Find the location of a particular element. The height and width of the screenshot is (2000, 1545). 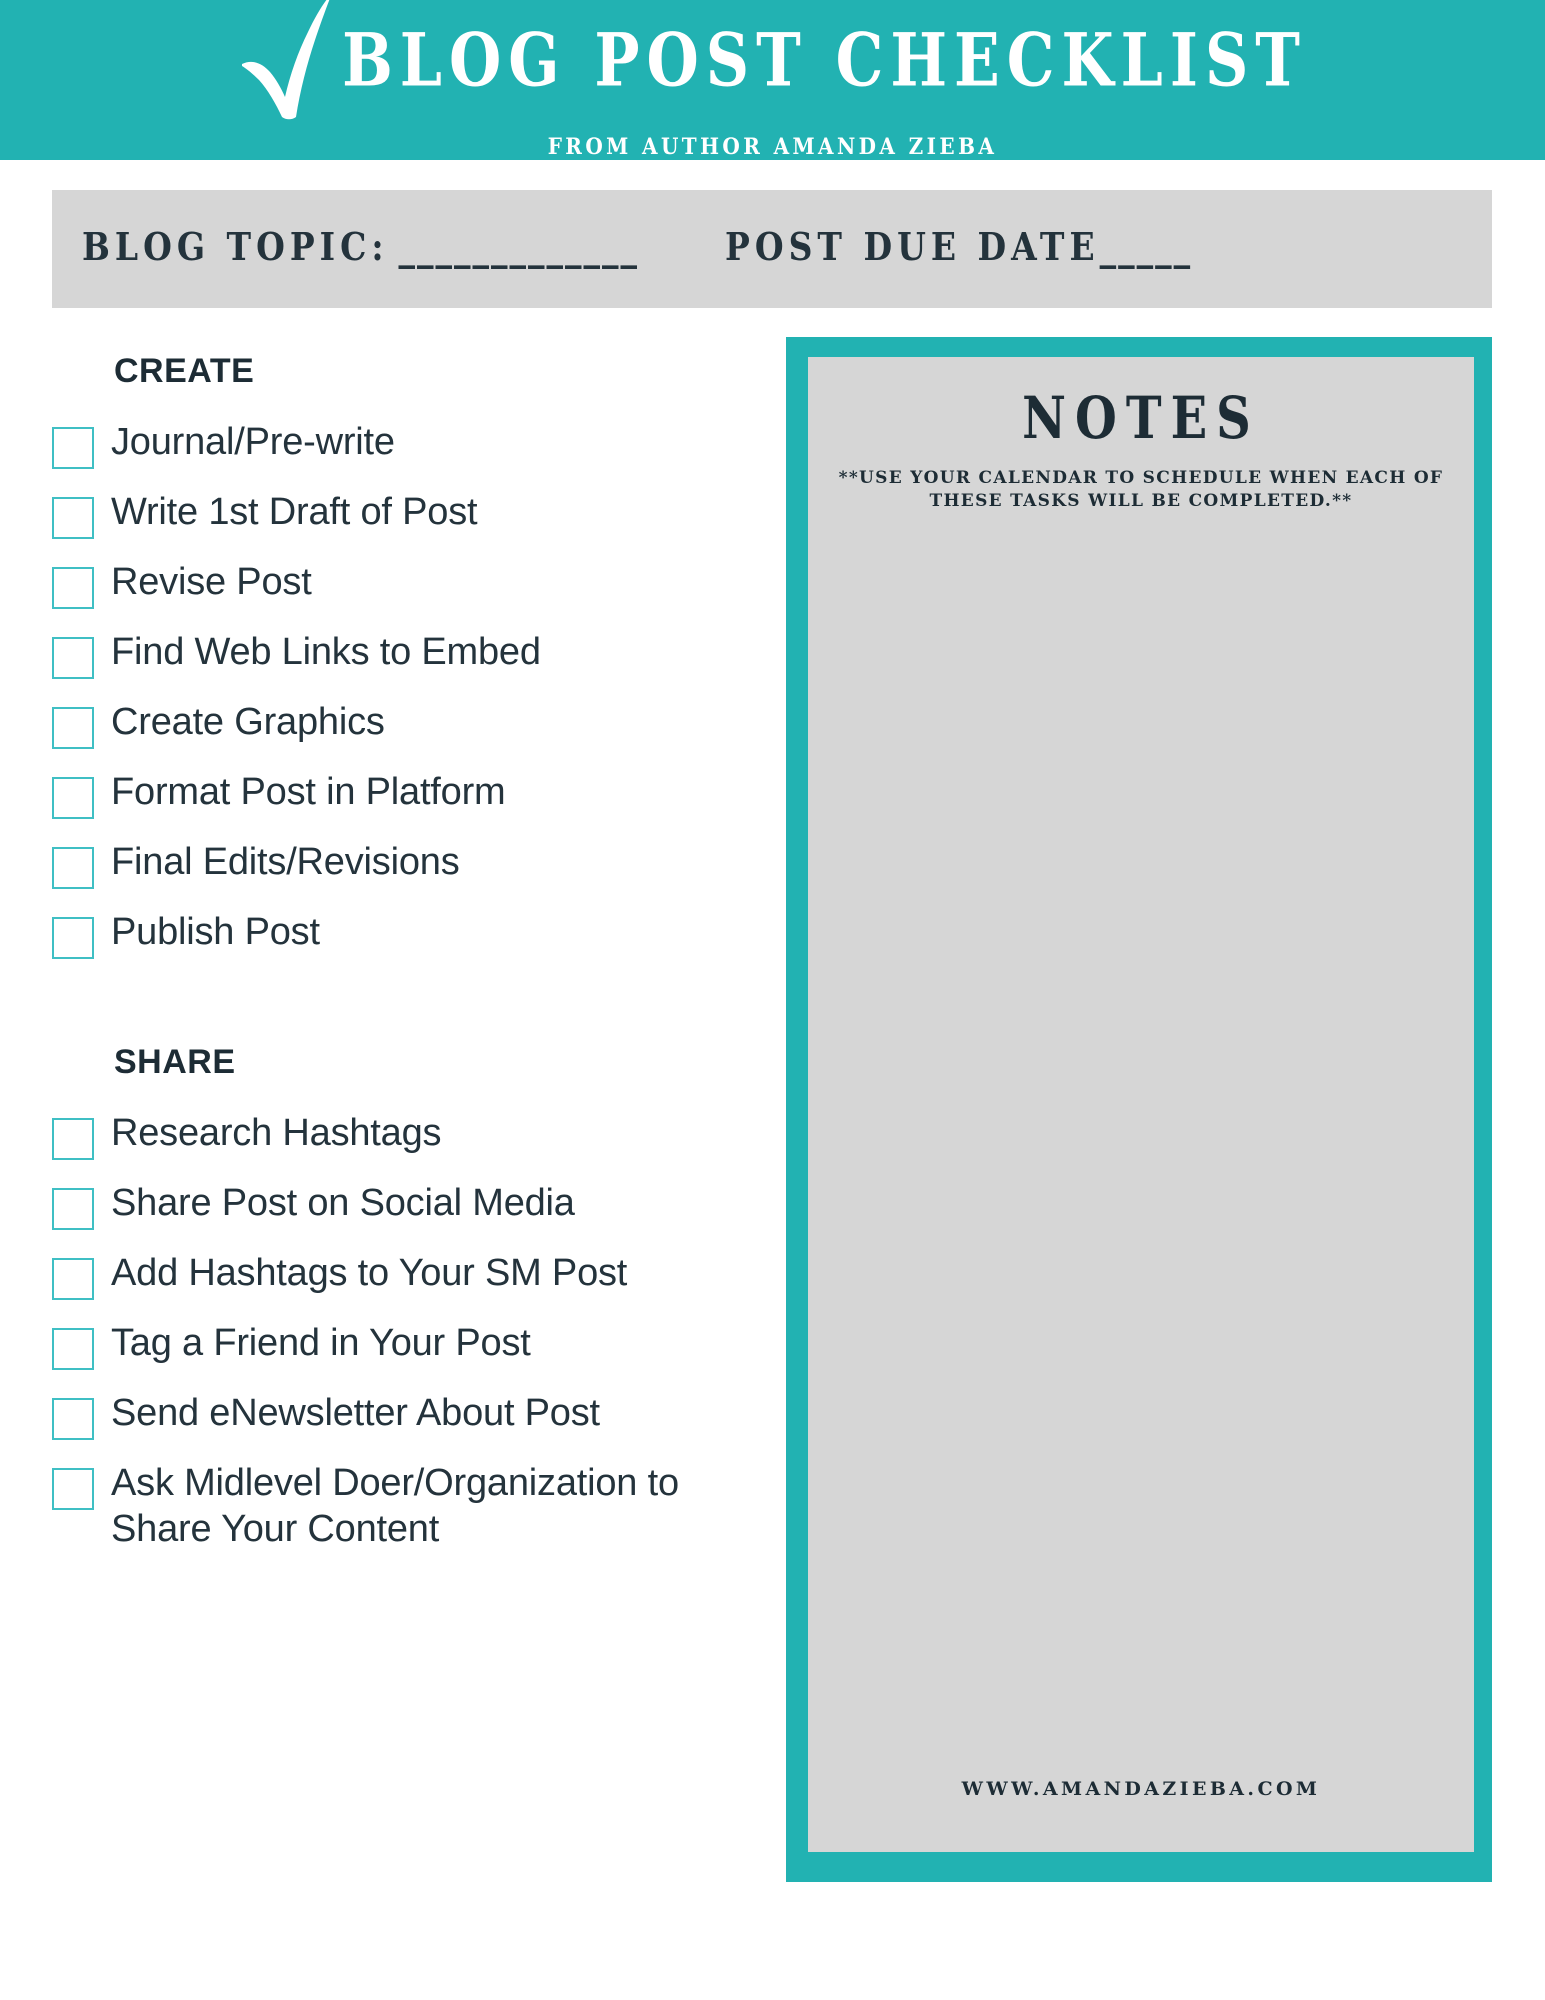

check-item-label: Tag a Friend in Your Post is located at coordinates (321, 1343).